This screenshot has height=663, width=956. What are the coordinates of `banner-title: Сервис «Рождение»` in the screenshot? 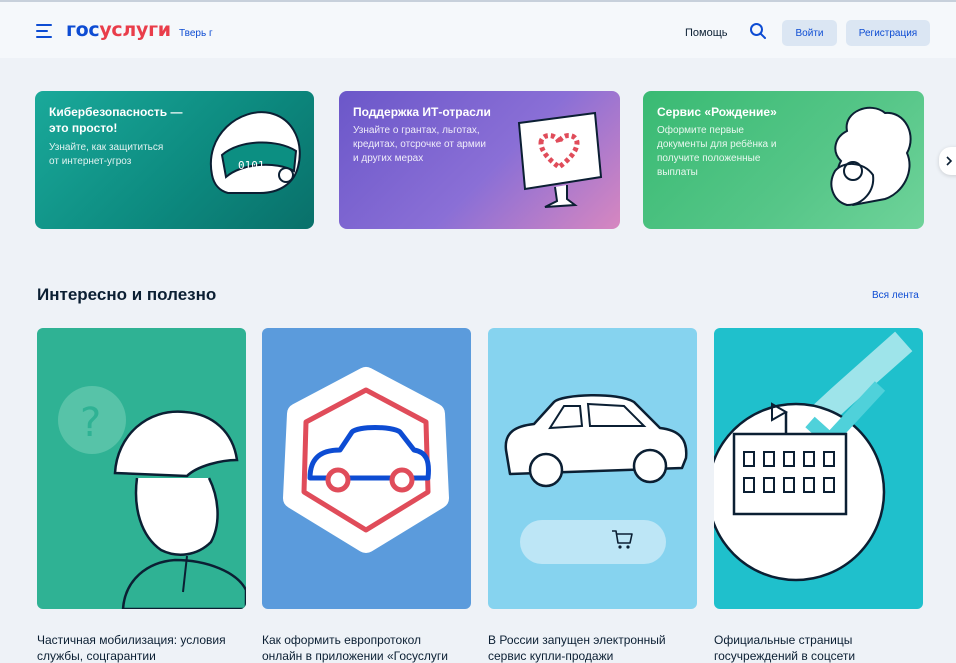 It's located at (717, 112).